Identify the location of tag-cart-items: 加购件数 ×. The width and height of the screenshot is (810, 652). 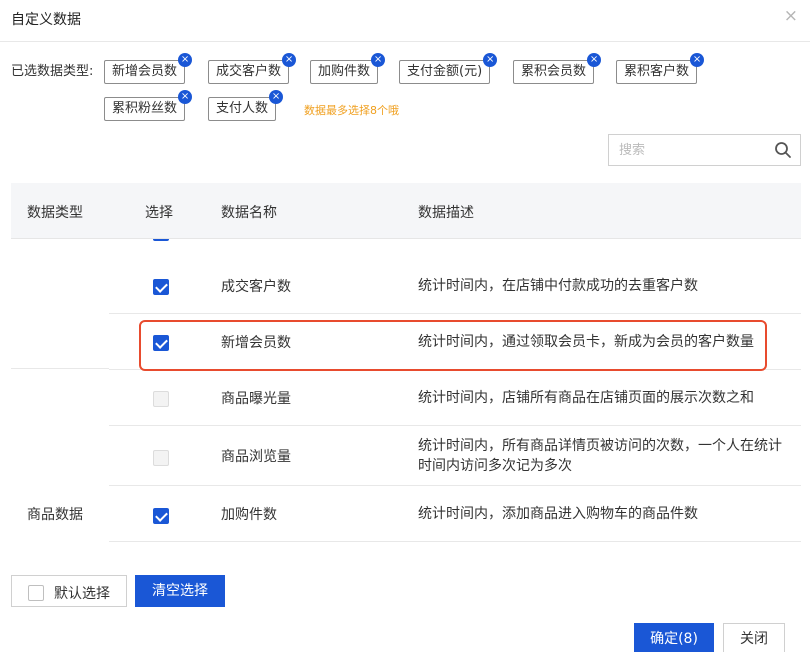
(348, 68).